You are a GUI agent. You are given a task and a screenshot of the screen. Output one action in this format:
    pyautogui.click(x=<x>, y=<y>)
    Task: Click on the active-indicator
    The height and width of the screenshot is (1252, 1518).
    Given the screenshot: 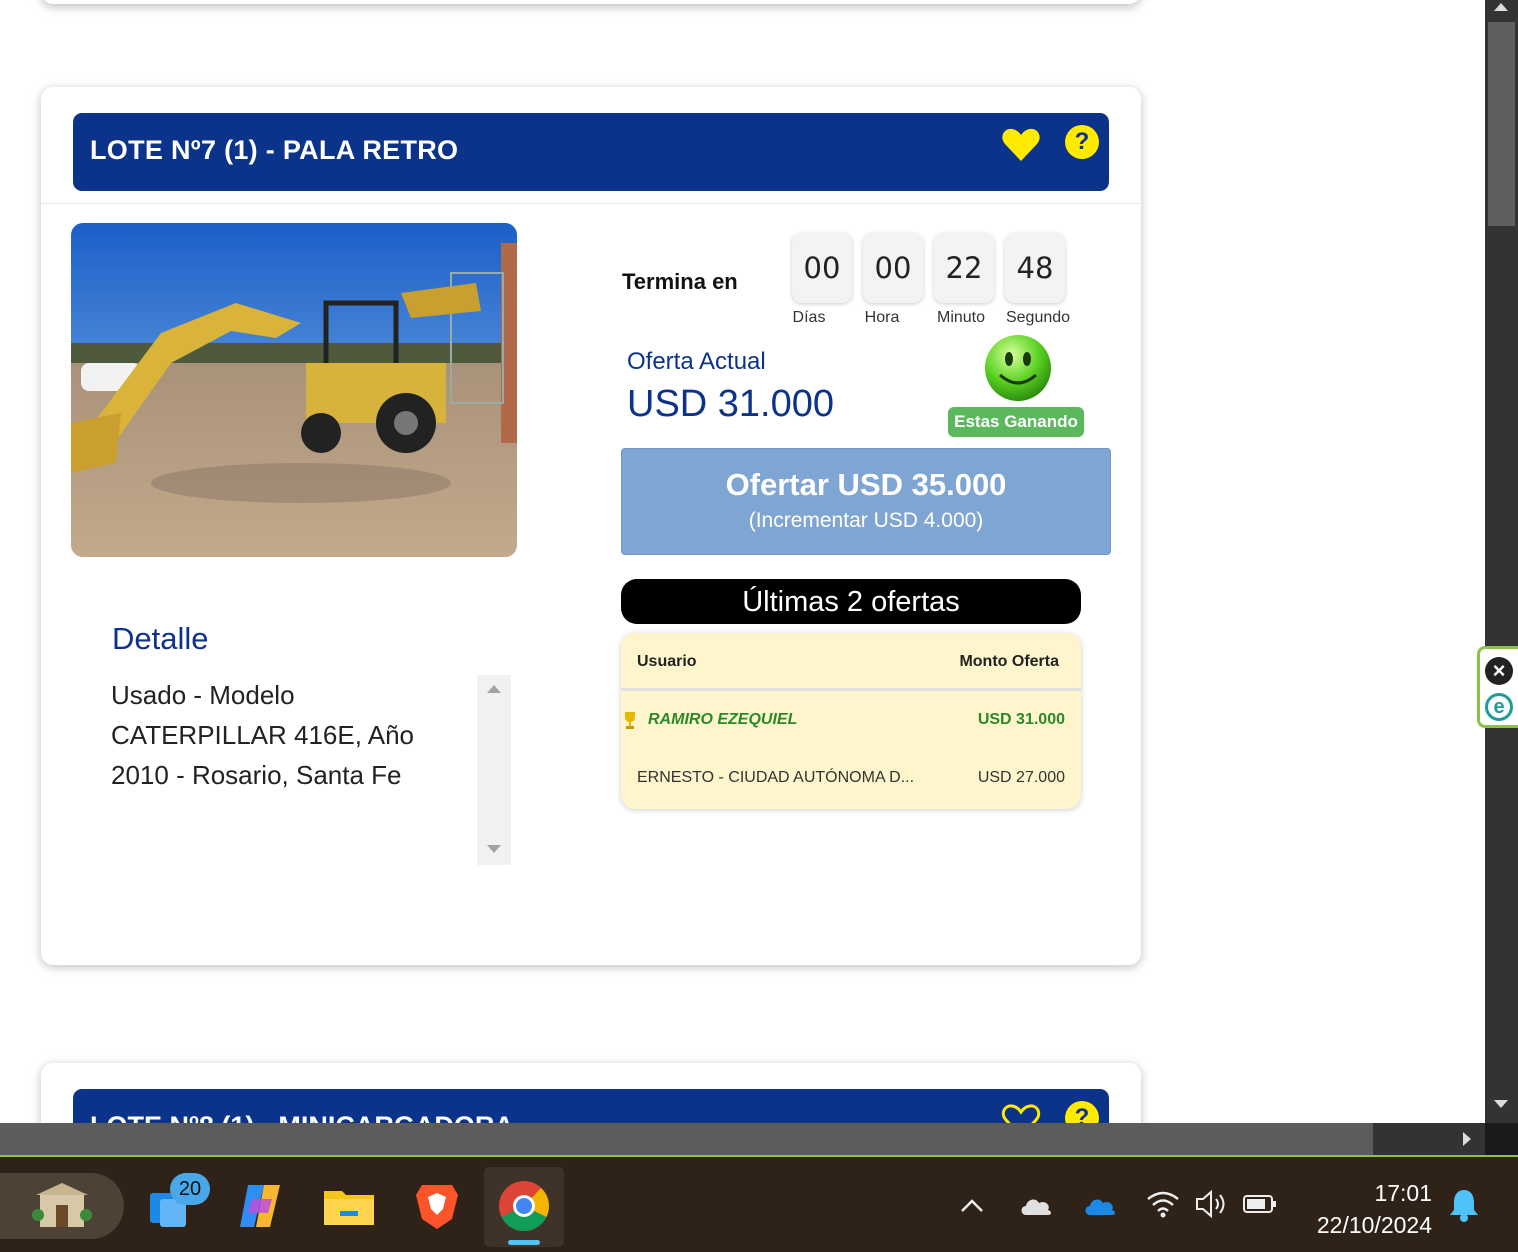 What is the action you would take?
    pyautogui.click(x=524, y=1242)
    